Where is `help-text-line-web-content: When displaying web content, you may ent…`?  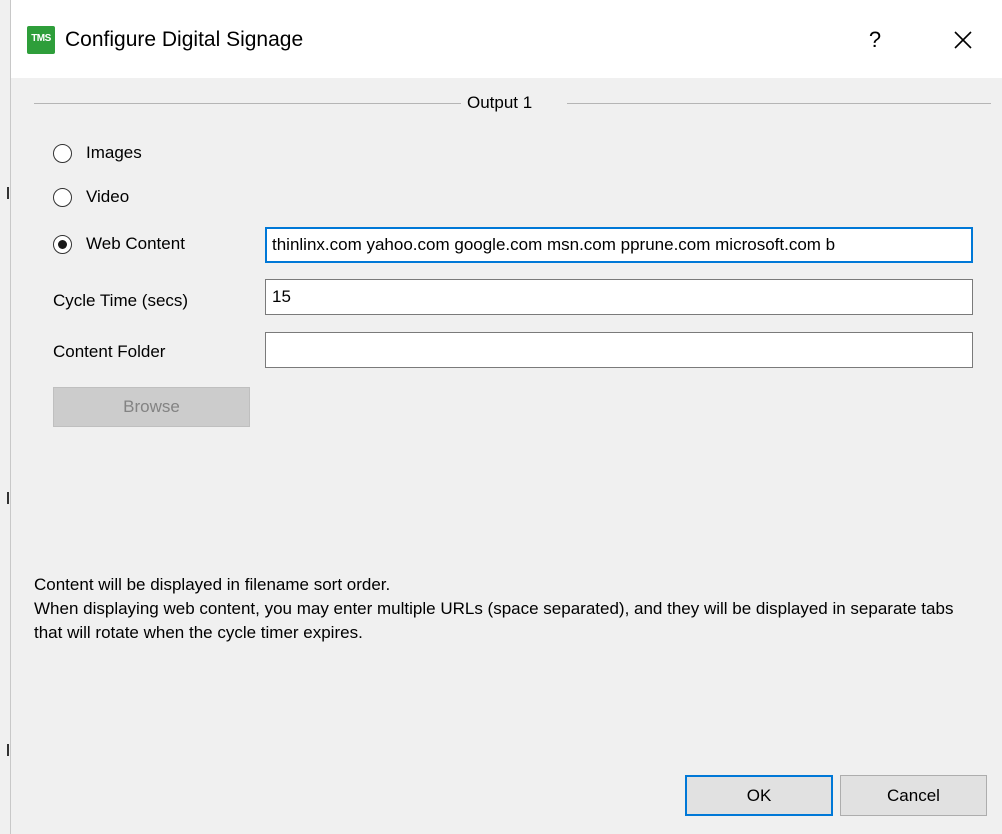 help-text-line-web-content: When displaying web content, you may ent… is located at coordinates (494, 620).